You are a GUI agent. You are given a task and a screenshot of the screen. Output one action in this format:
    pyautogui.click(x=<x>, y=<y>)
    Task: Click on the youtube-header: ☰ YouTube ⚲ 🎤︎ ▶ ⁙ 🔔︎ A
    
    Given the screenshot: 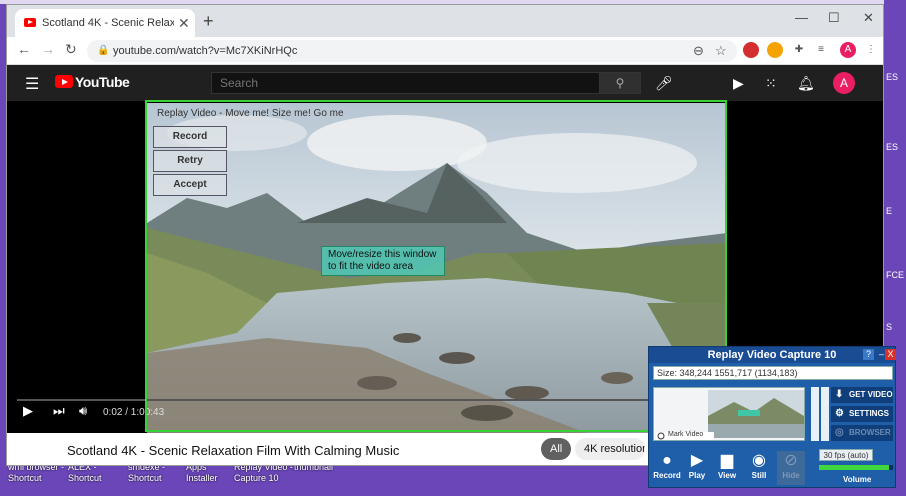 What is the action you would take?
    pyautogui.click(x=445, y=83)
    